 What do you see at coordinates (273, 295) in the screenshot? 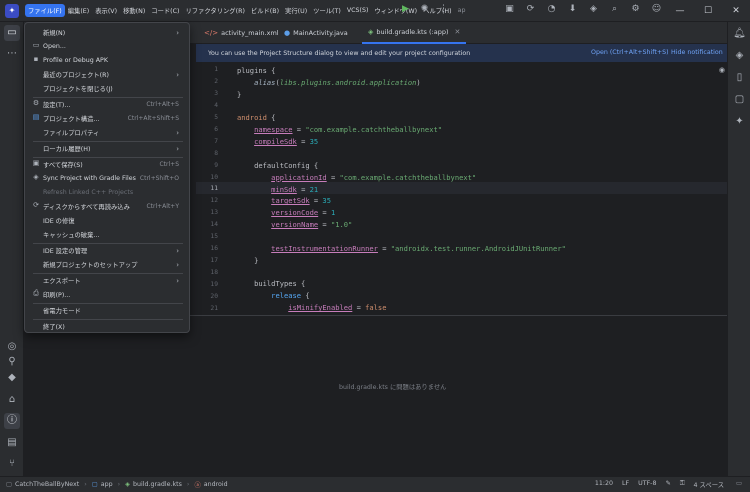
I see `code-line: release {` at bounding box center [273, 295].